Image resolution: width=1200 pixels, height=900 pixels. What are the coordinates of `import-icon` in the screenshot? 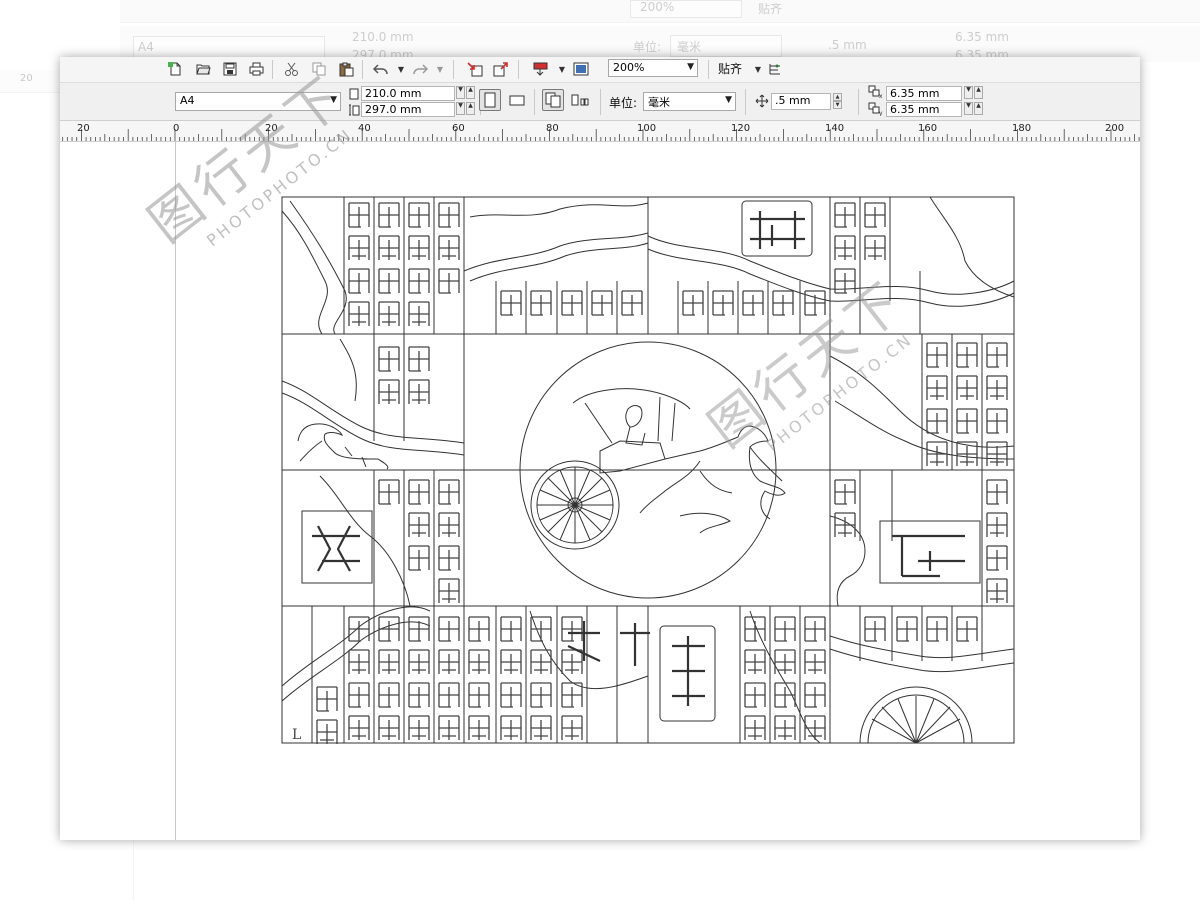 It's located at (475, 69).